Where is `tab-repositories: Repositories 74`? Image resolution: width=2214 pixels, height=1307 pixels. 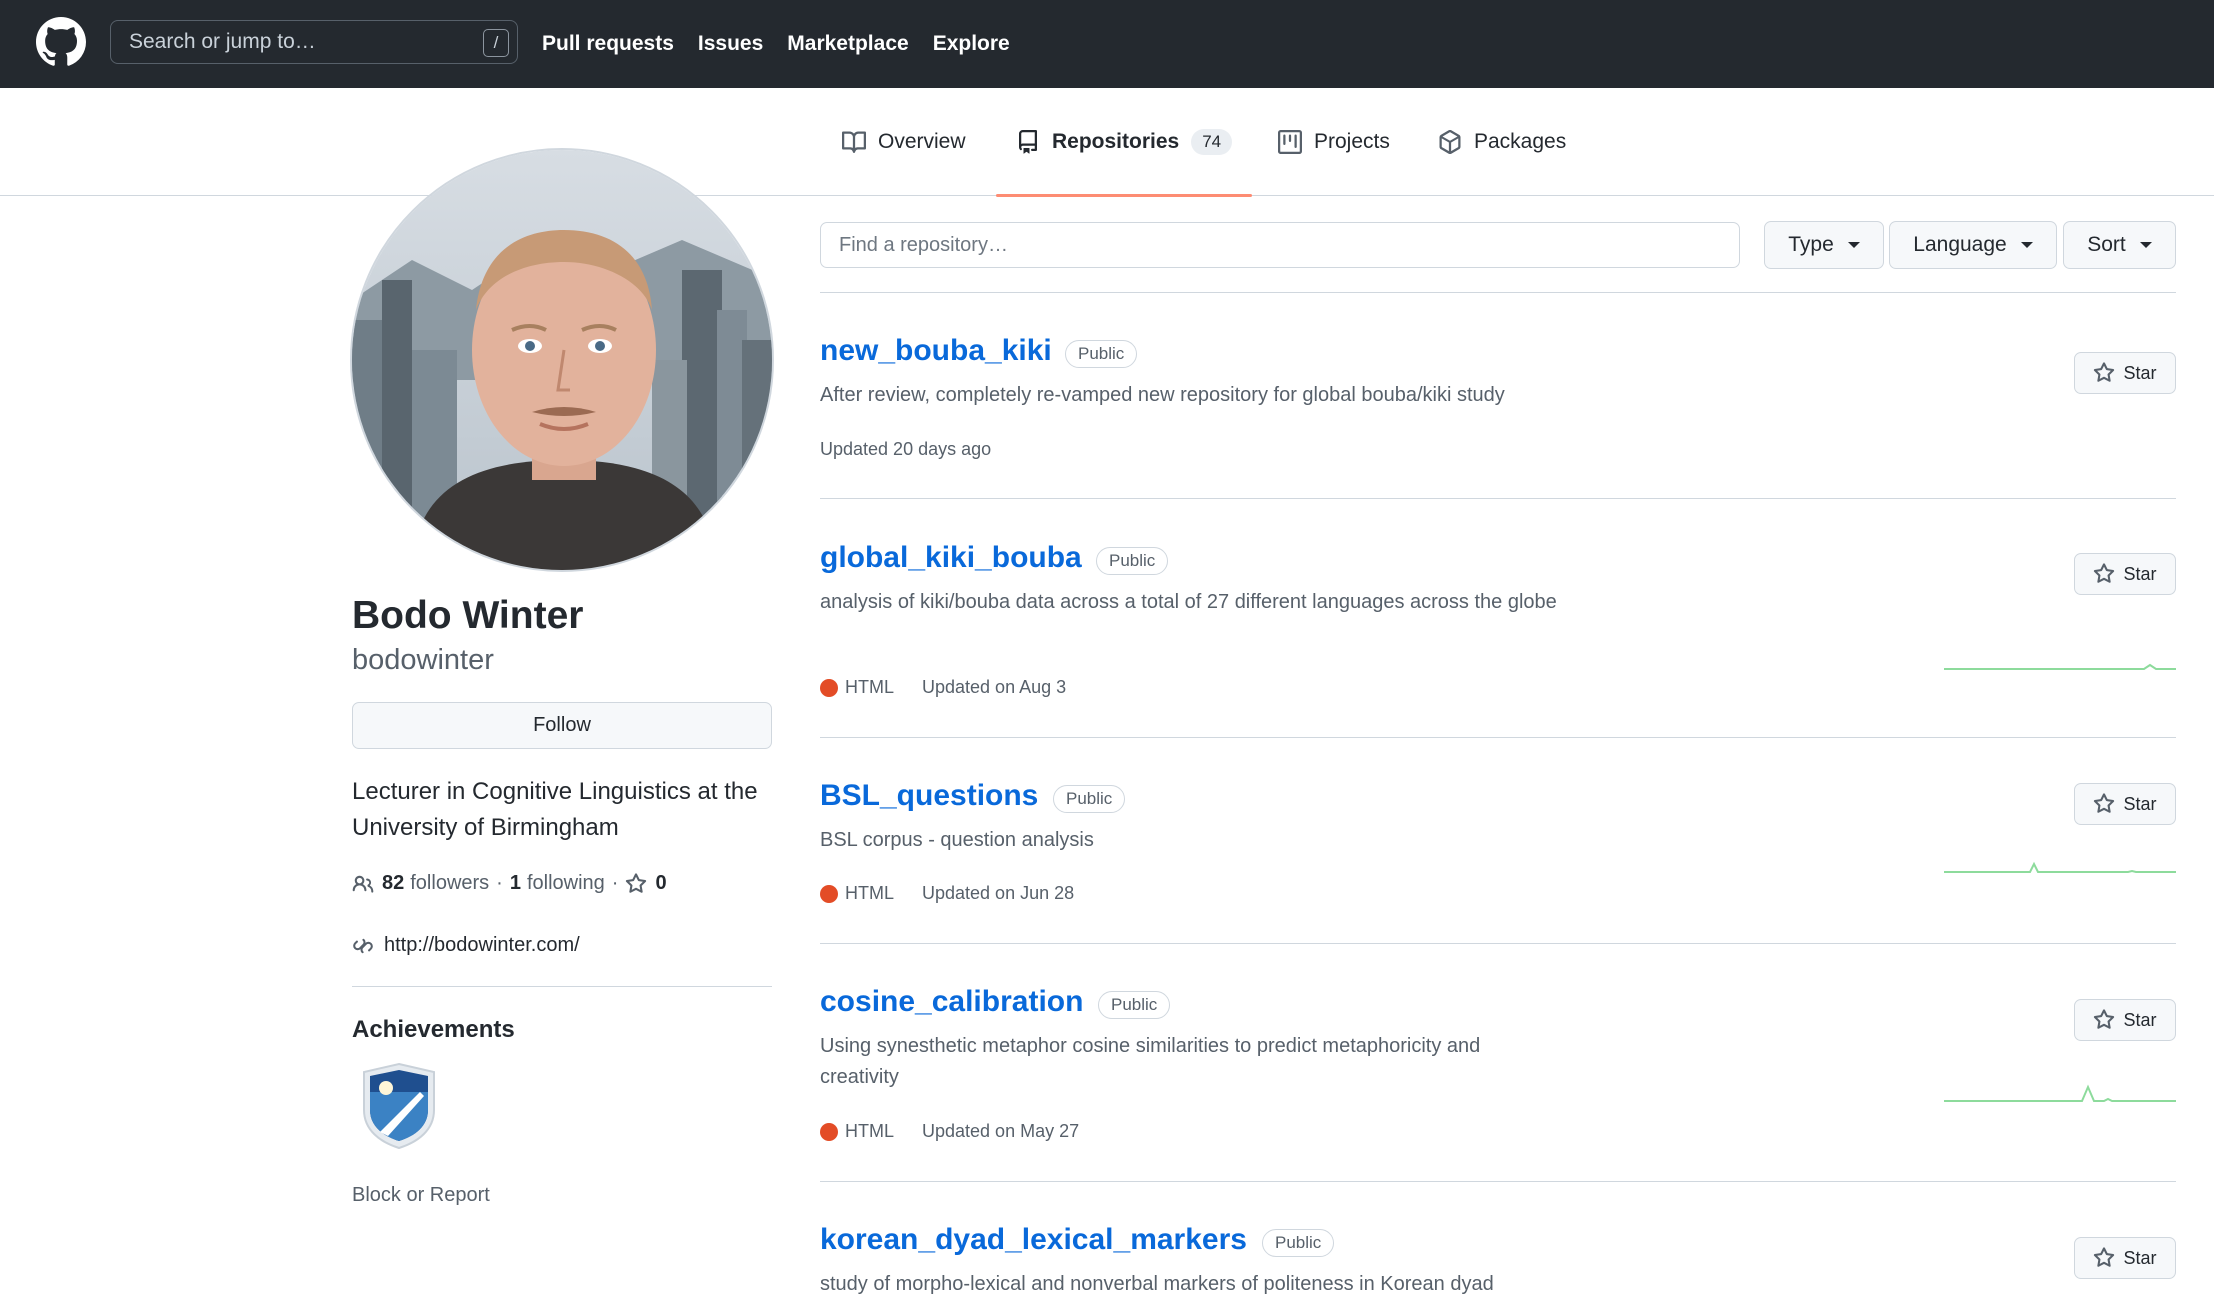
tab-repositories: Repositories 74 is located at coordinates (1124, 142).